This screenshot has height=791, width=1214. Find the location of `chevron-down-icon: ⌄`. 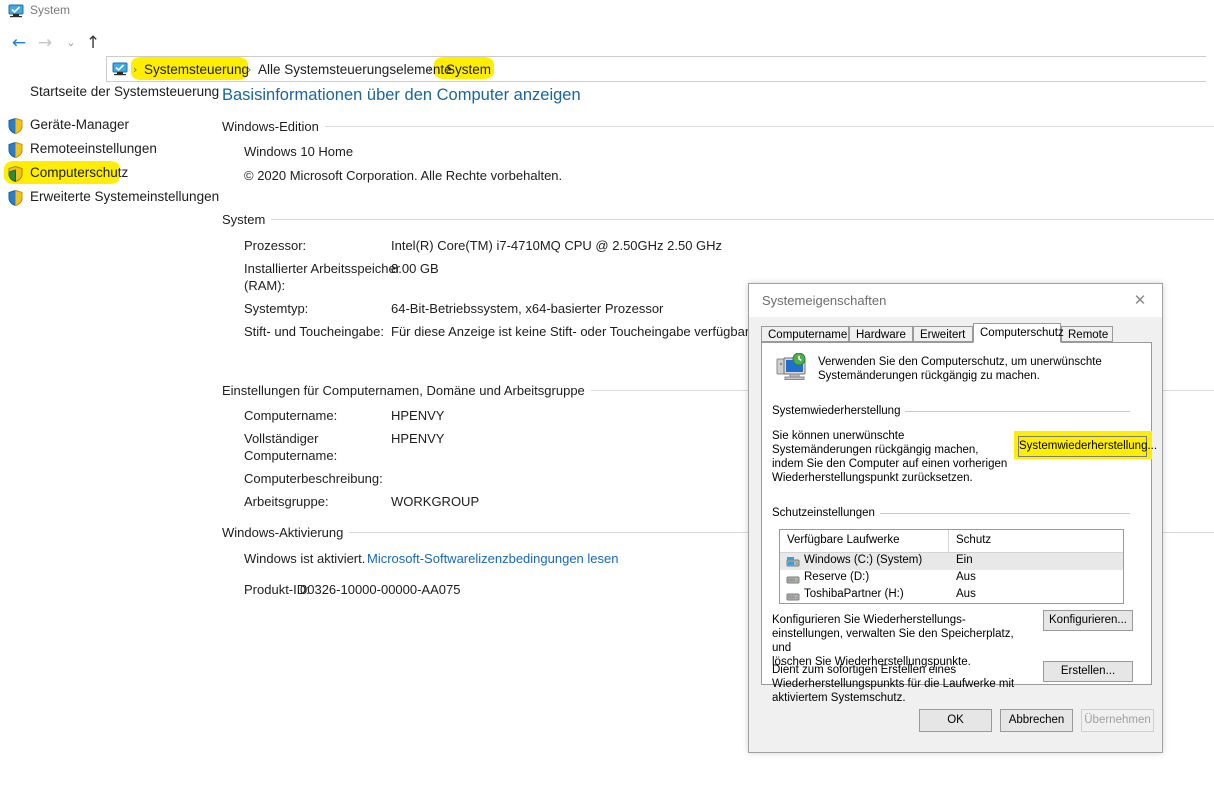

chevron-down-icon: ⌄ is located at coordinates (71, 43).